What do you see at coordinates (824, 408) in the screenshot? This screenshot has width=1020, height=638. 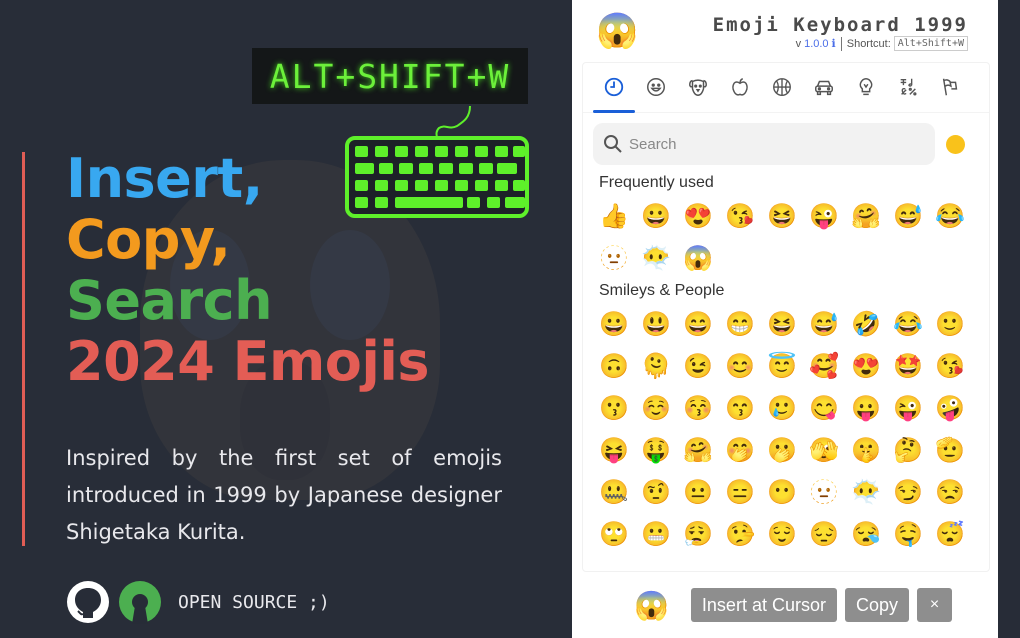 I see `emoji-button: 😋` at bounding box center [824, 408].